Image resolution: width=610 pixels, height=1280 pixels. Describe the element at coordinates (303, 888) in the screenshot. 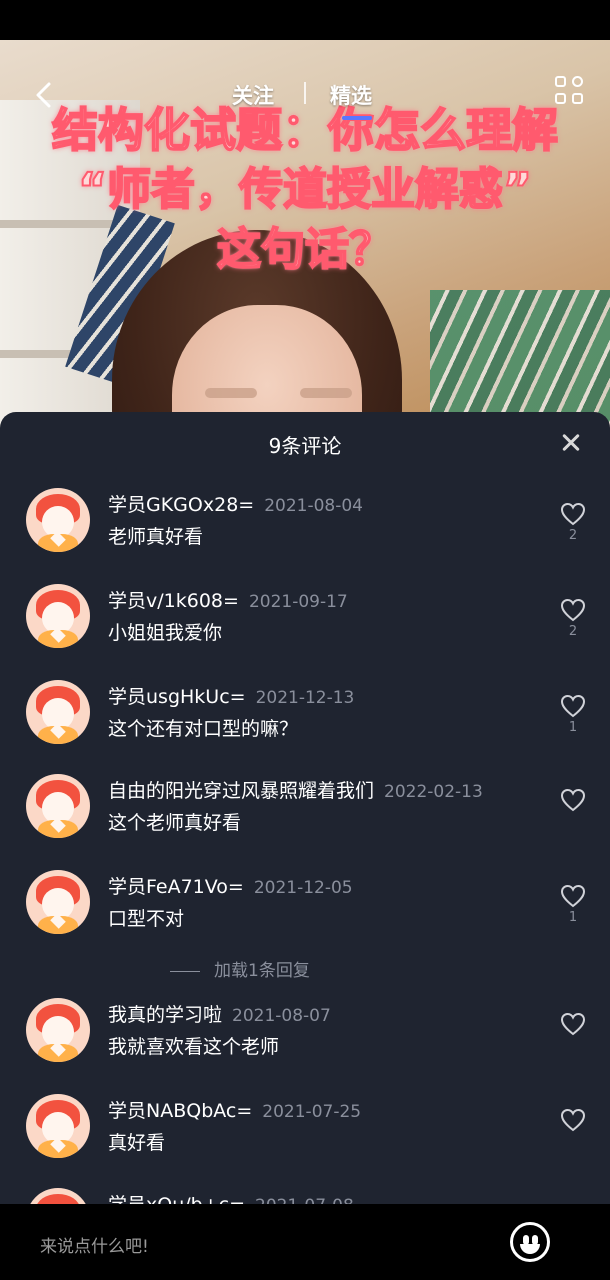

I see `comment-date: 2021-12-05` at that location.